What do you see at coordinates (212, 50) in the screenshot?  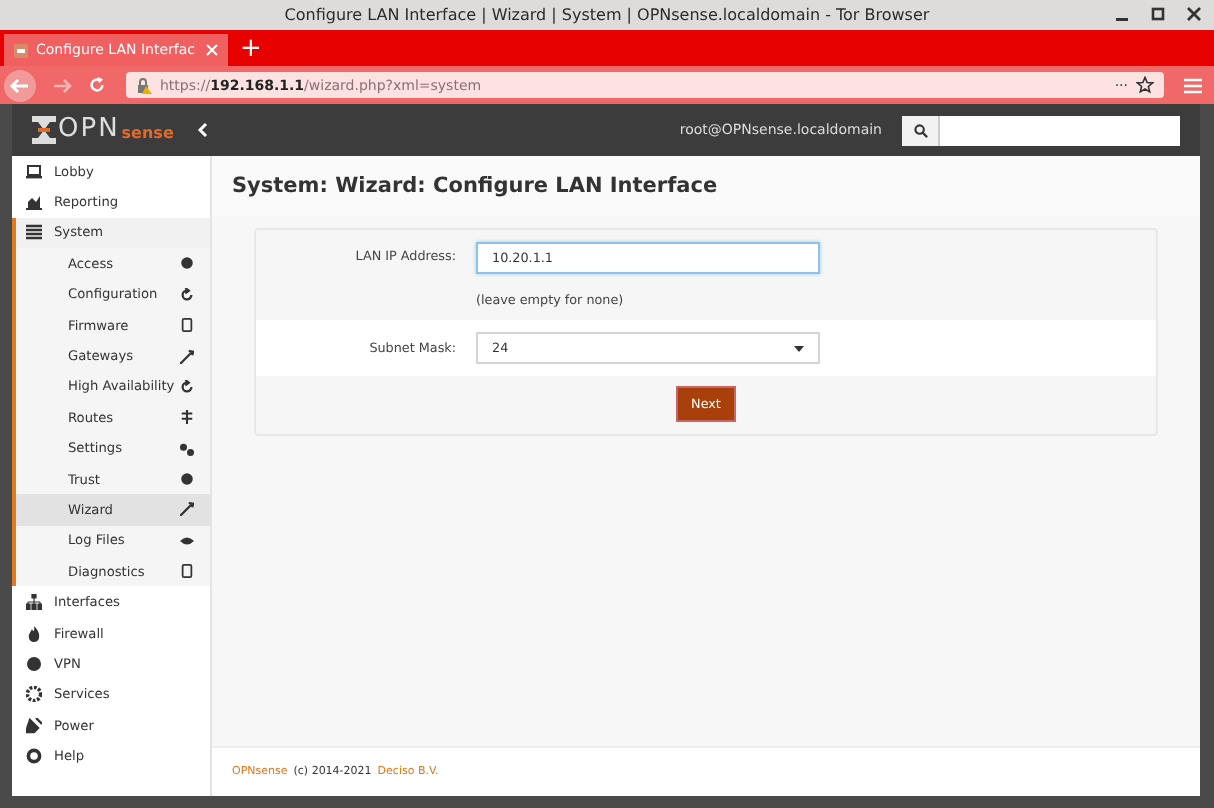 I see `close-tab-icon` at bounding box center [212, 50].